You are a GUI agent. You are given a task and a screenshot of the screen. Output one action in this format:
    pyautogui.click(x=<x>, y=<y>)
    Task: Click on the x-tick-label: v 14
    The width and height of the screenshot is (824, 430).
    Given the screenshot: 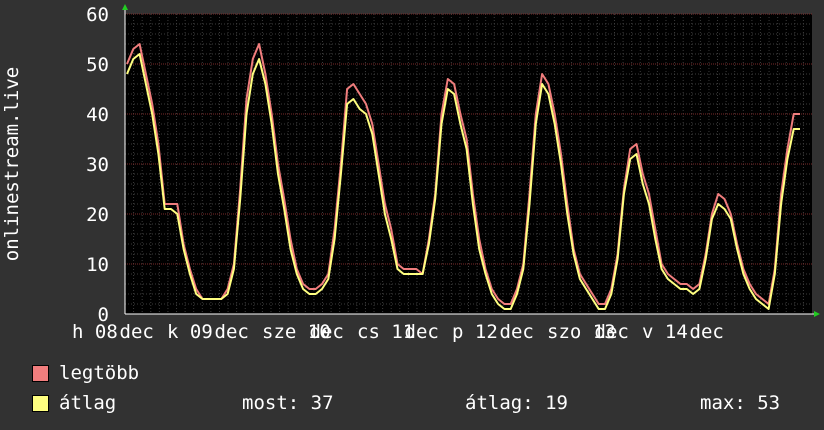 What is the action you would take?
    pyautogui.click(x=665, y=332)
    